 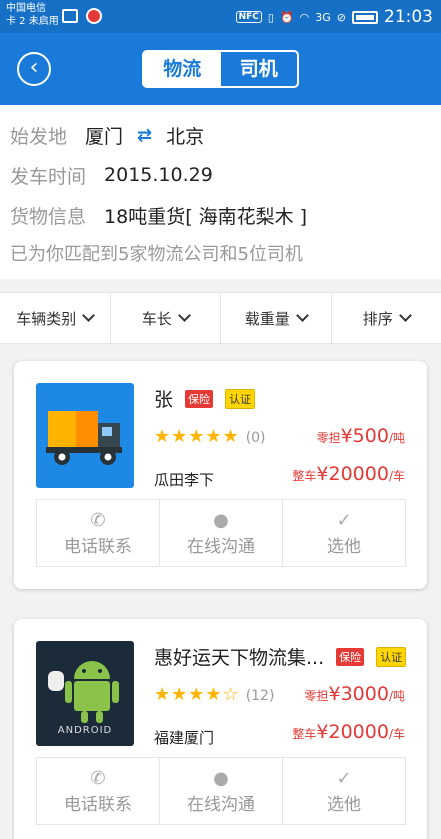 What do you see at coordinates (48, 176) in the screenshot?
I see `depart-label: 发车时间` at bounding box center [48, 176].